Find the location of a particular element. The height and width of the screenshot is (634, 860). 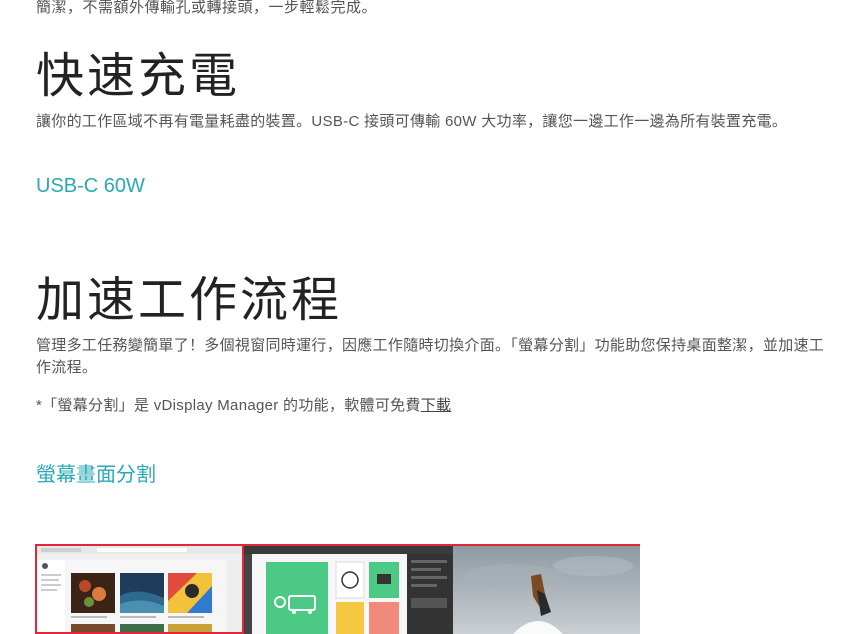

browser-window-illustration is located at coordinates (139, 589).